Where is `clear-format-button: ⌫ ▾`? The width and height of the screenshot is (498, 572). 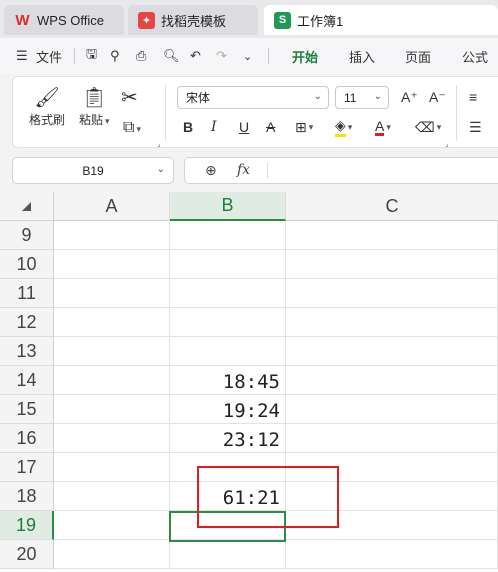 clear-format-button: ⌫ ▾ is located at coordinates (428, 127).